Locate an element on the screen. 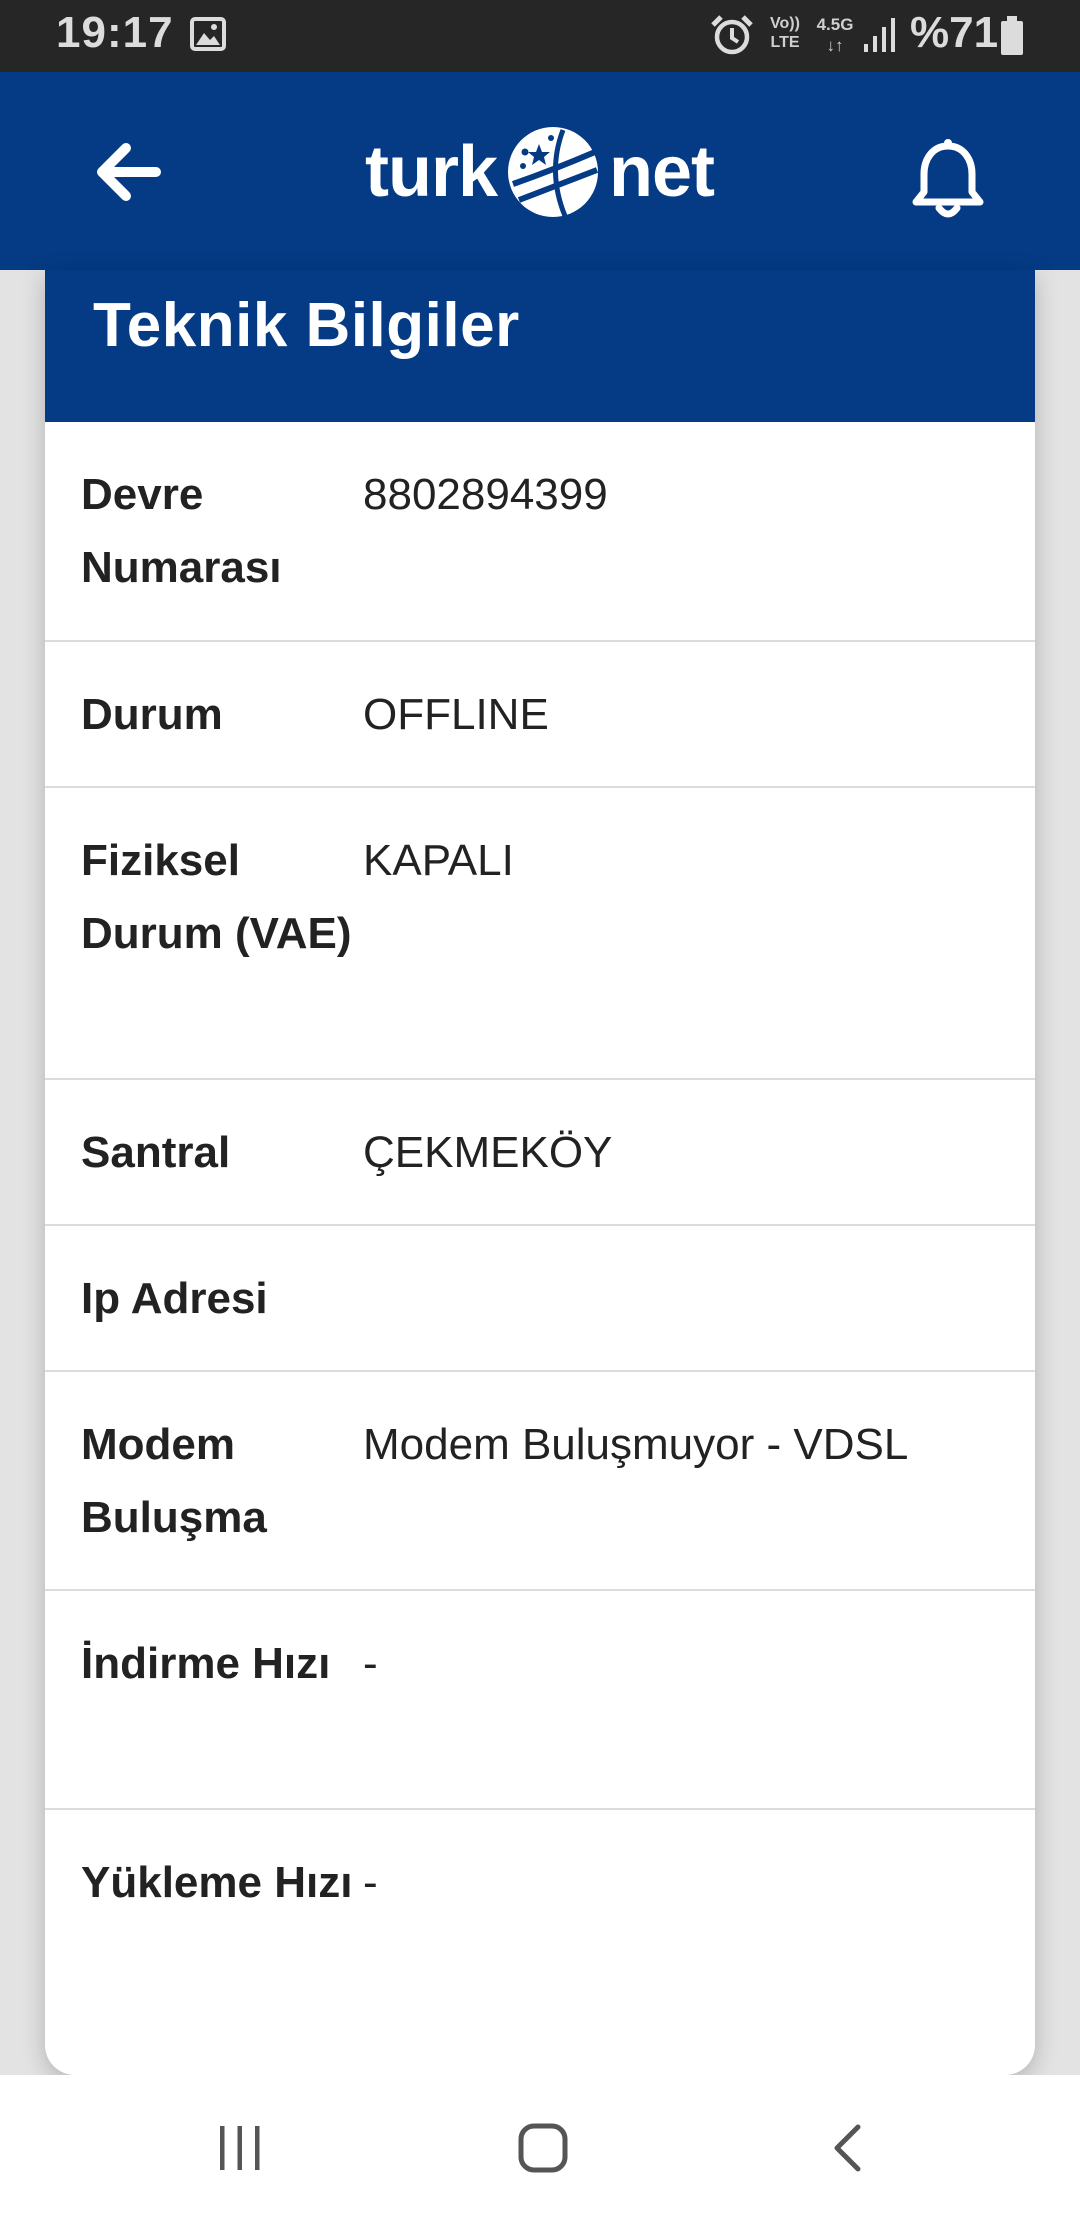 This screenshot has width=1080, height=2220. system-nav-bar is located at coordinates (540, 2147).